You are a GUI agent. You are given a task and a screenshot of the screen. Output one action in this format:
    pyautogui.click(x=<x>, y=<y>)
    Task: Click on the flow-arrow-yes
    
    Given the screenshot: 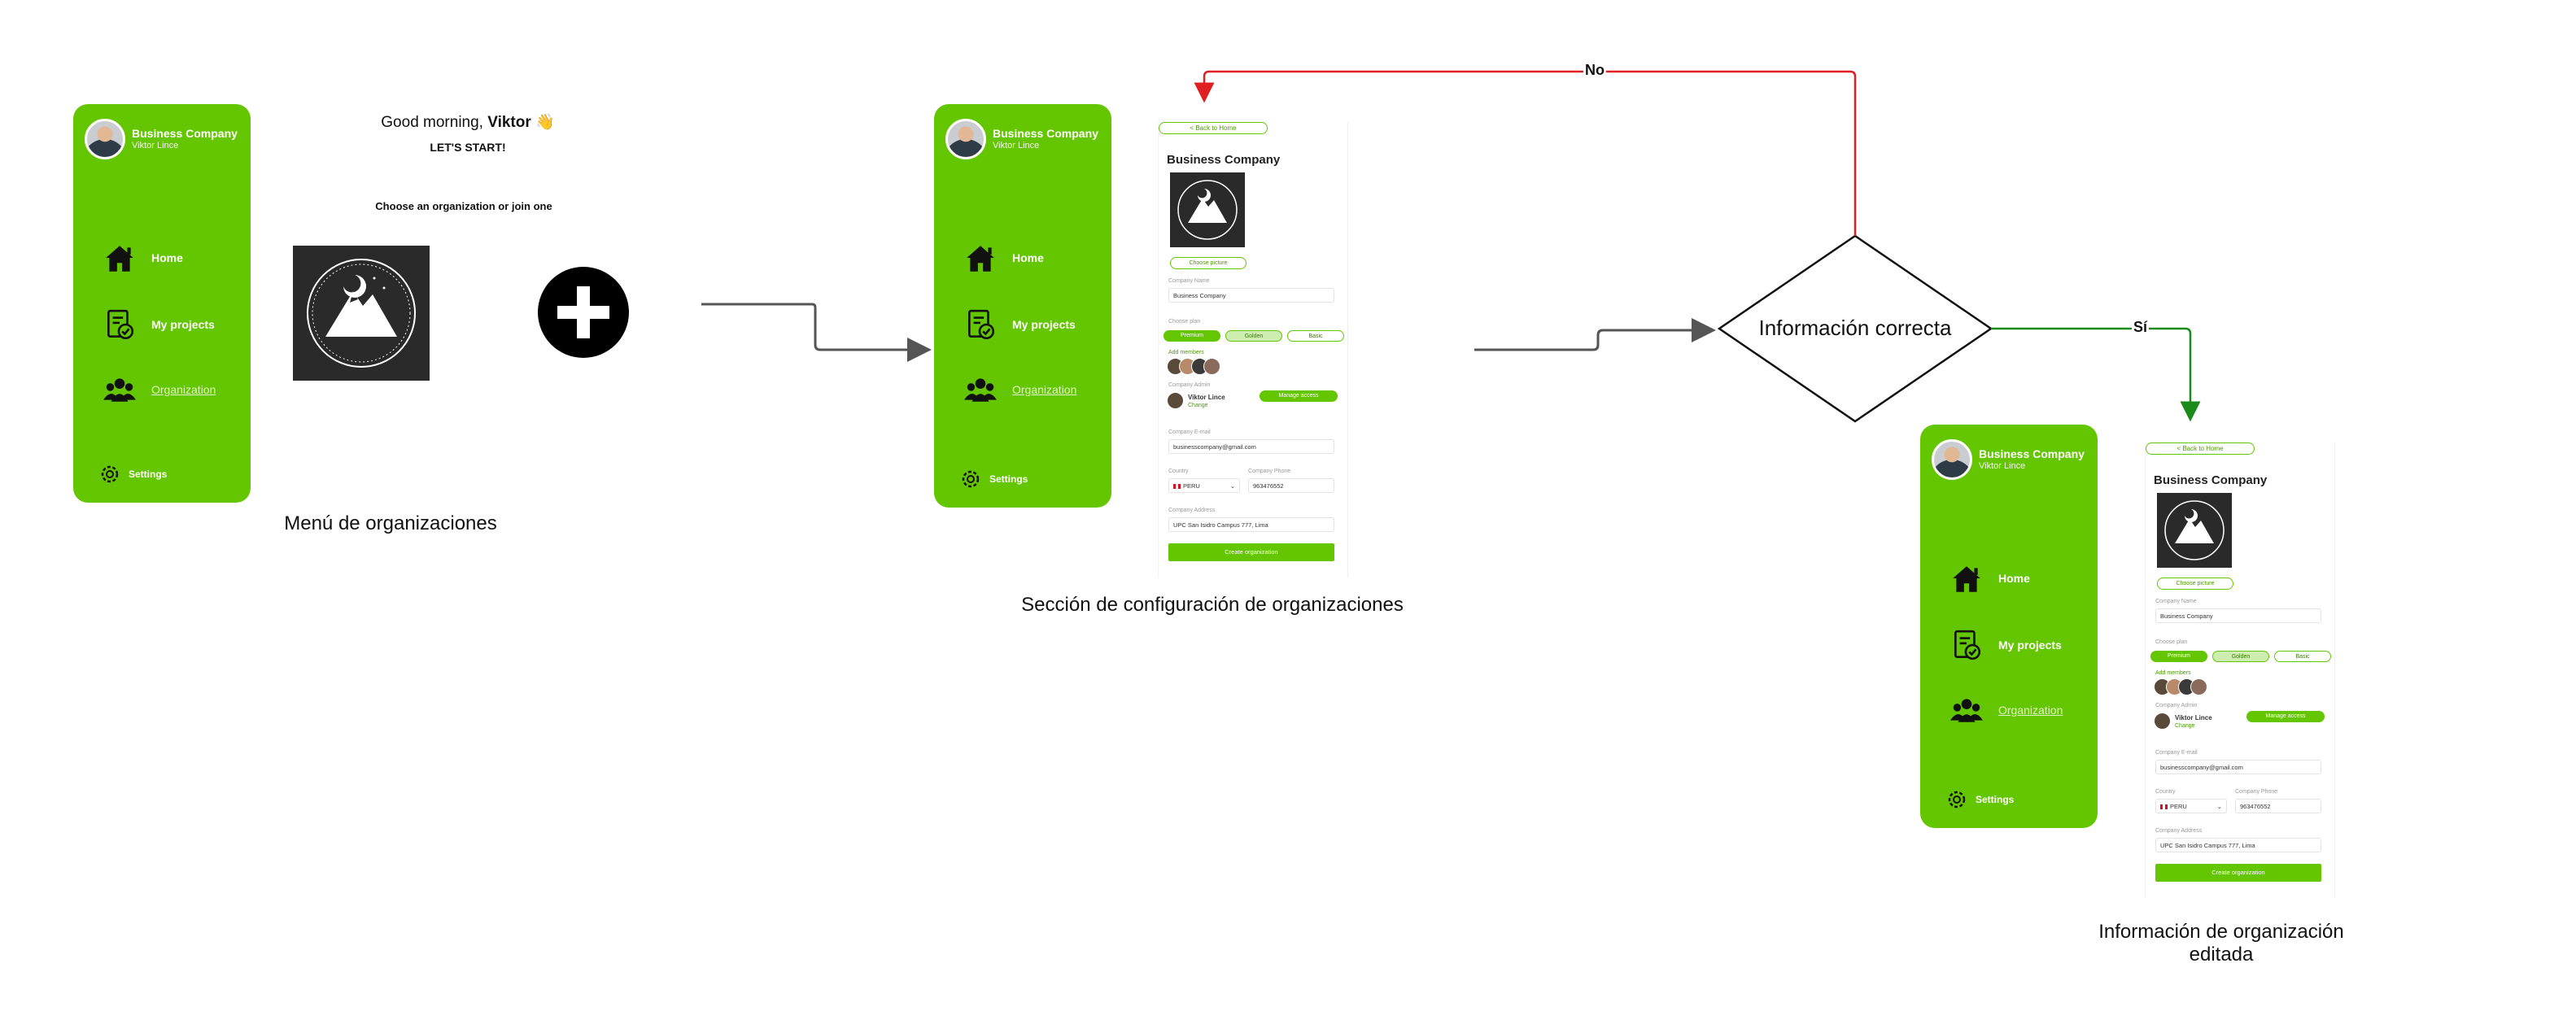 What is the action you would take?
    pyautogui.click(x=2096, y=374)
    